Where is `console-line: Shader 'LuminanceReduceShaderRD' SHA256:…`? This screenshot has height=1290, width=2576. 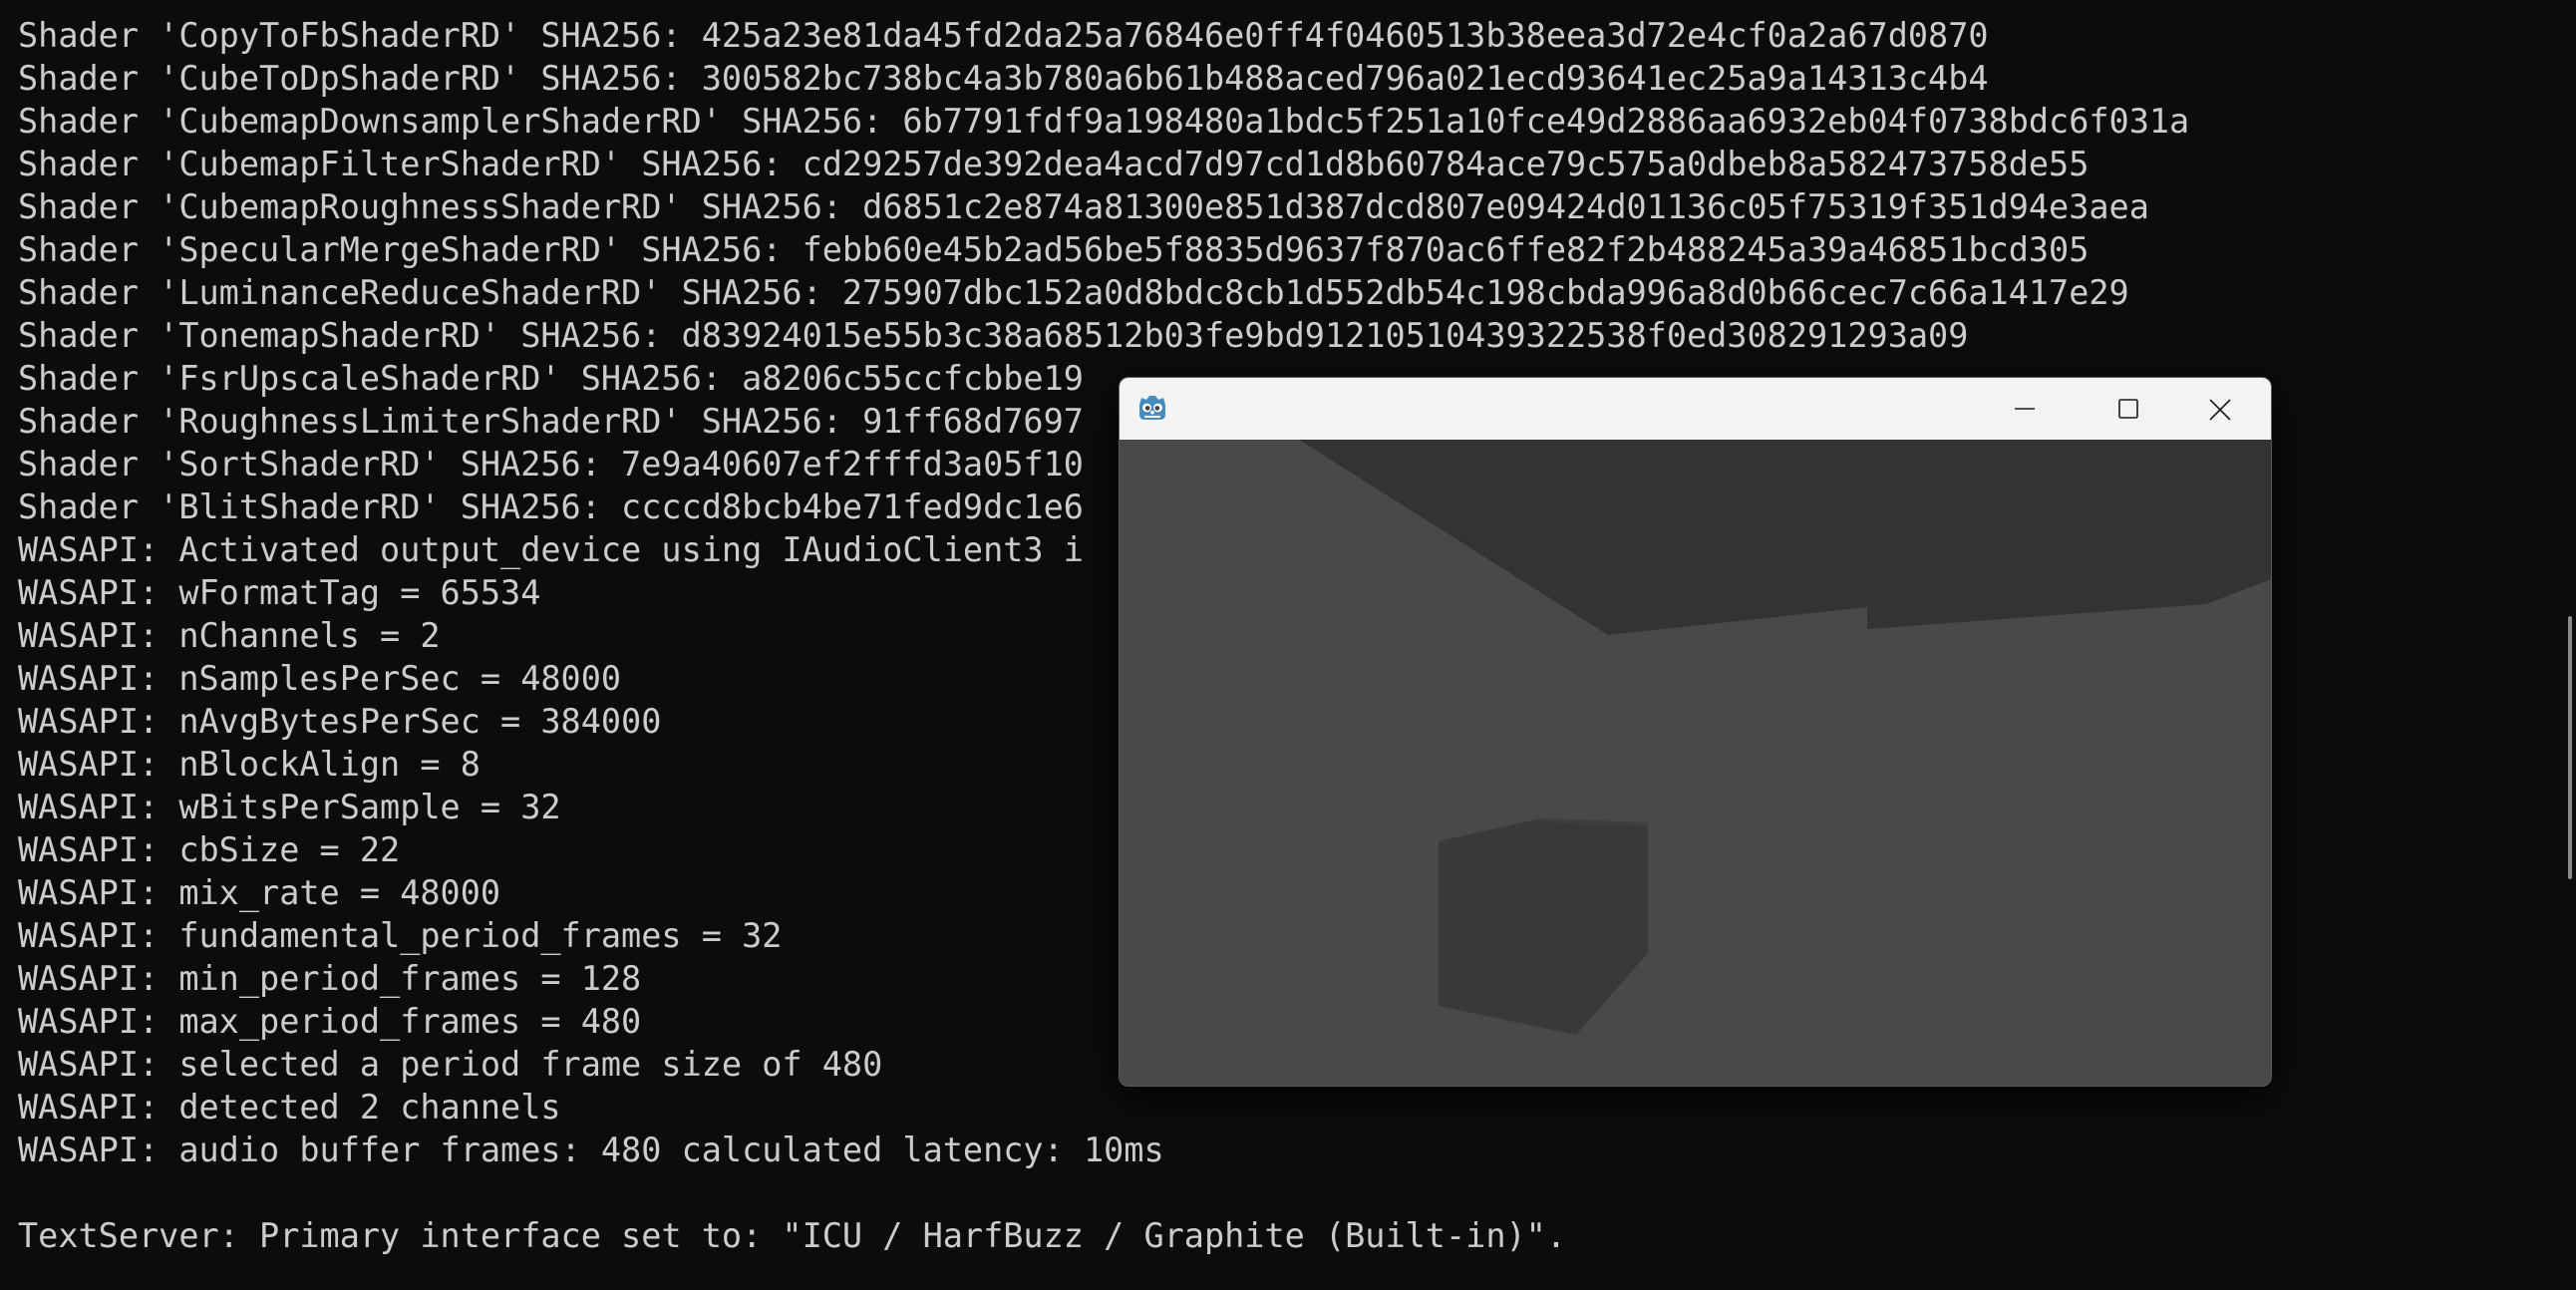
console-line: Shader 'LuminanceReduceShaderRD' SHA256:… is located at coordinates (1073, 292).